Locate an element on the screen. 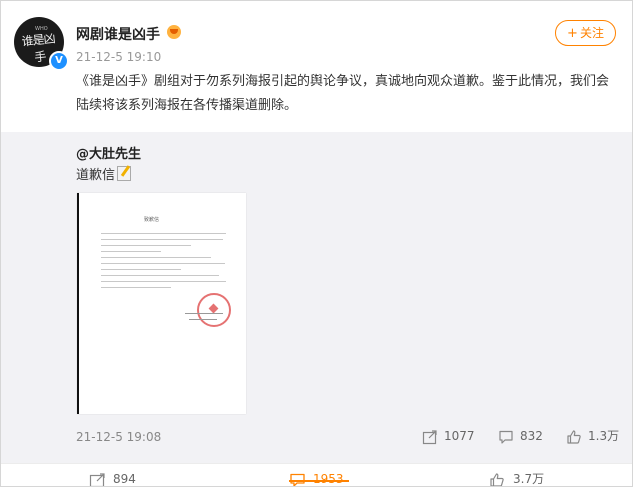 The width and height of the screenshot is (633, 487). username: 网剧谁是凶手 is located at coordinates (118, 34).